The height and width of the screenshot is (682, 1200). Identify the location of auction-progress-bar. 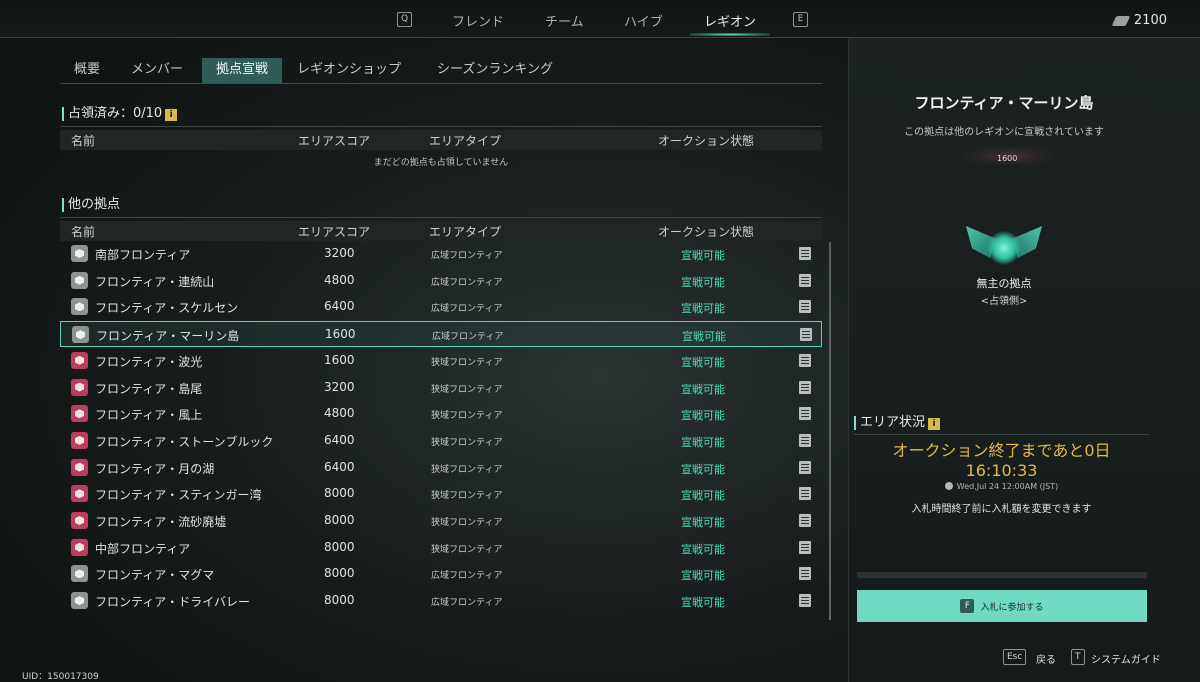
(1002, 575).